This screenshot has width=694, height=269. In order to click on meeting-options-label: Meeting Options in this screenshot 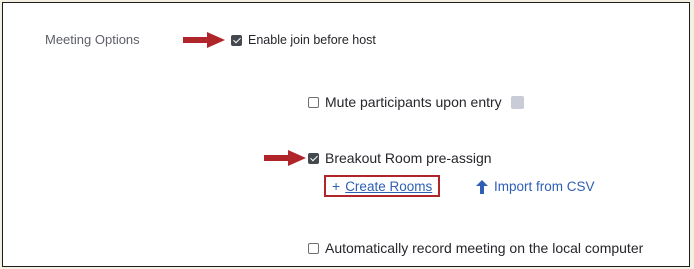, I will do `click(92, 39)`.